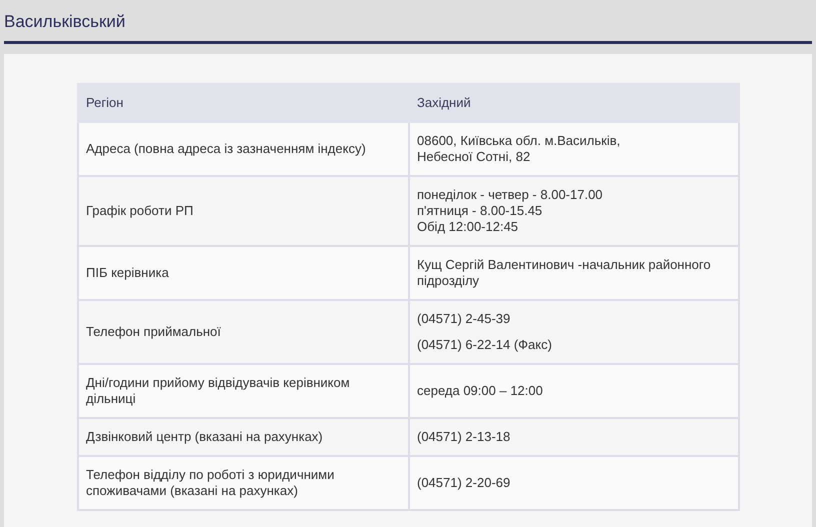  I want to click on cell-text: (04571) 6-22-14 (Факс), so click(484, 345).